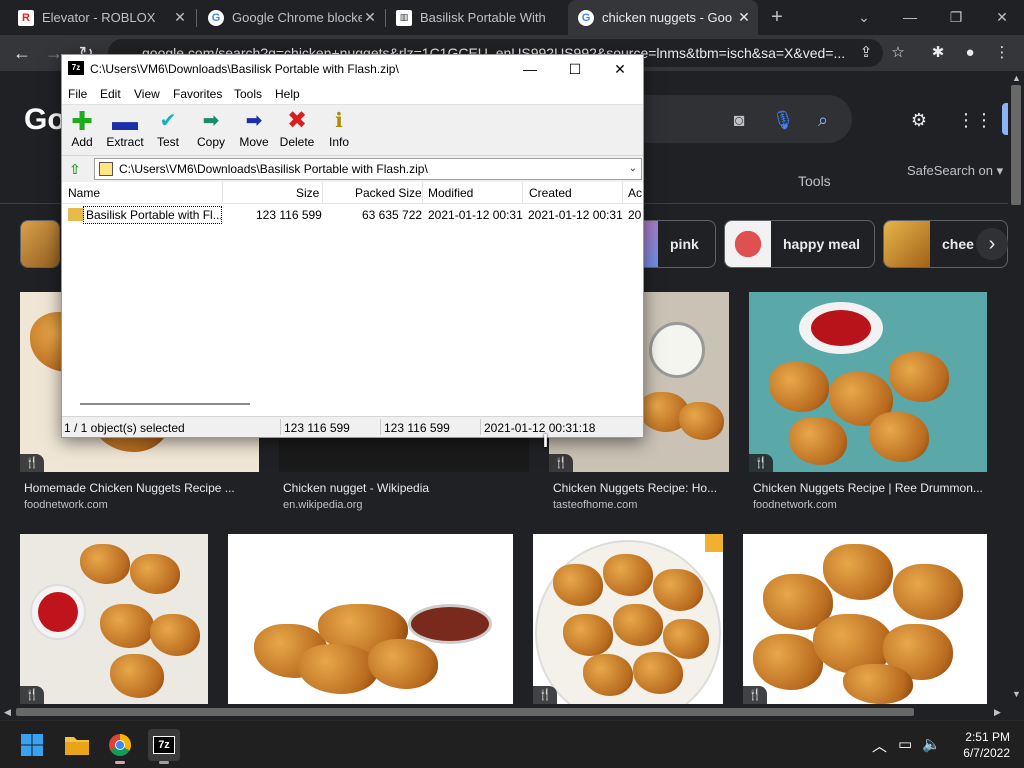 The width and height of the screenshot is (1024, 768). What do you see at coordinates (77, 745) in the screenshot?
I see `file-explorer-button` at bounding box center [77, 745].